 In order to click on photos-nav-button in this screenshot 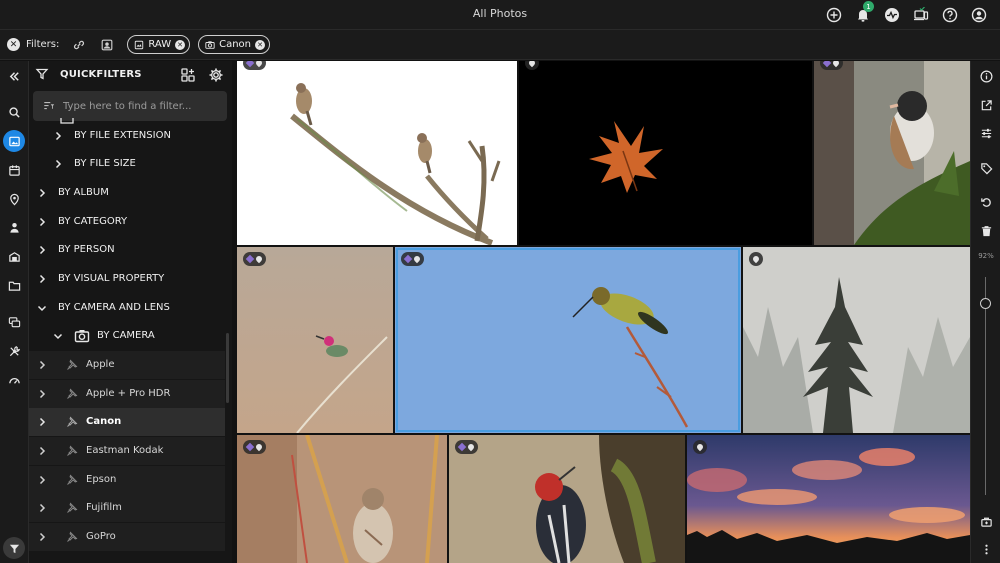, I will do `click(14, 141)`.